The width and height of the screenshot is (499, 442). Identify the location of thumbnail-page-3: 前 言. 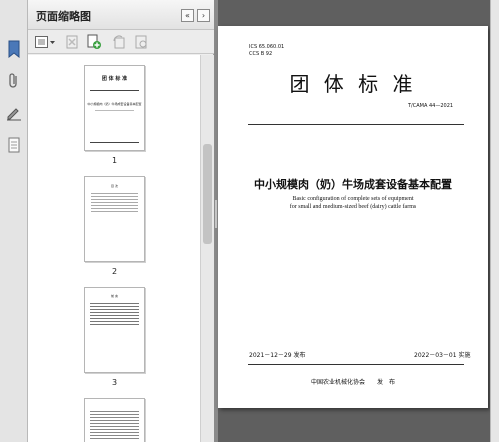
(114, 330).